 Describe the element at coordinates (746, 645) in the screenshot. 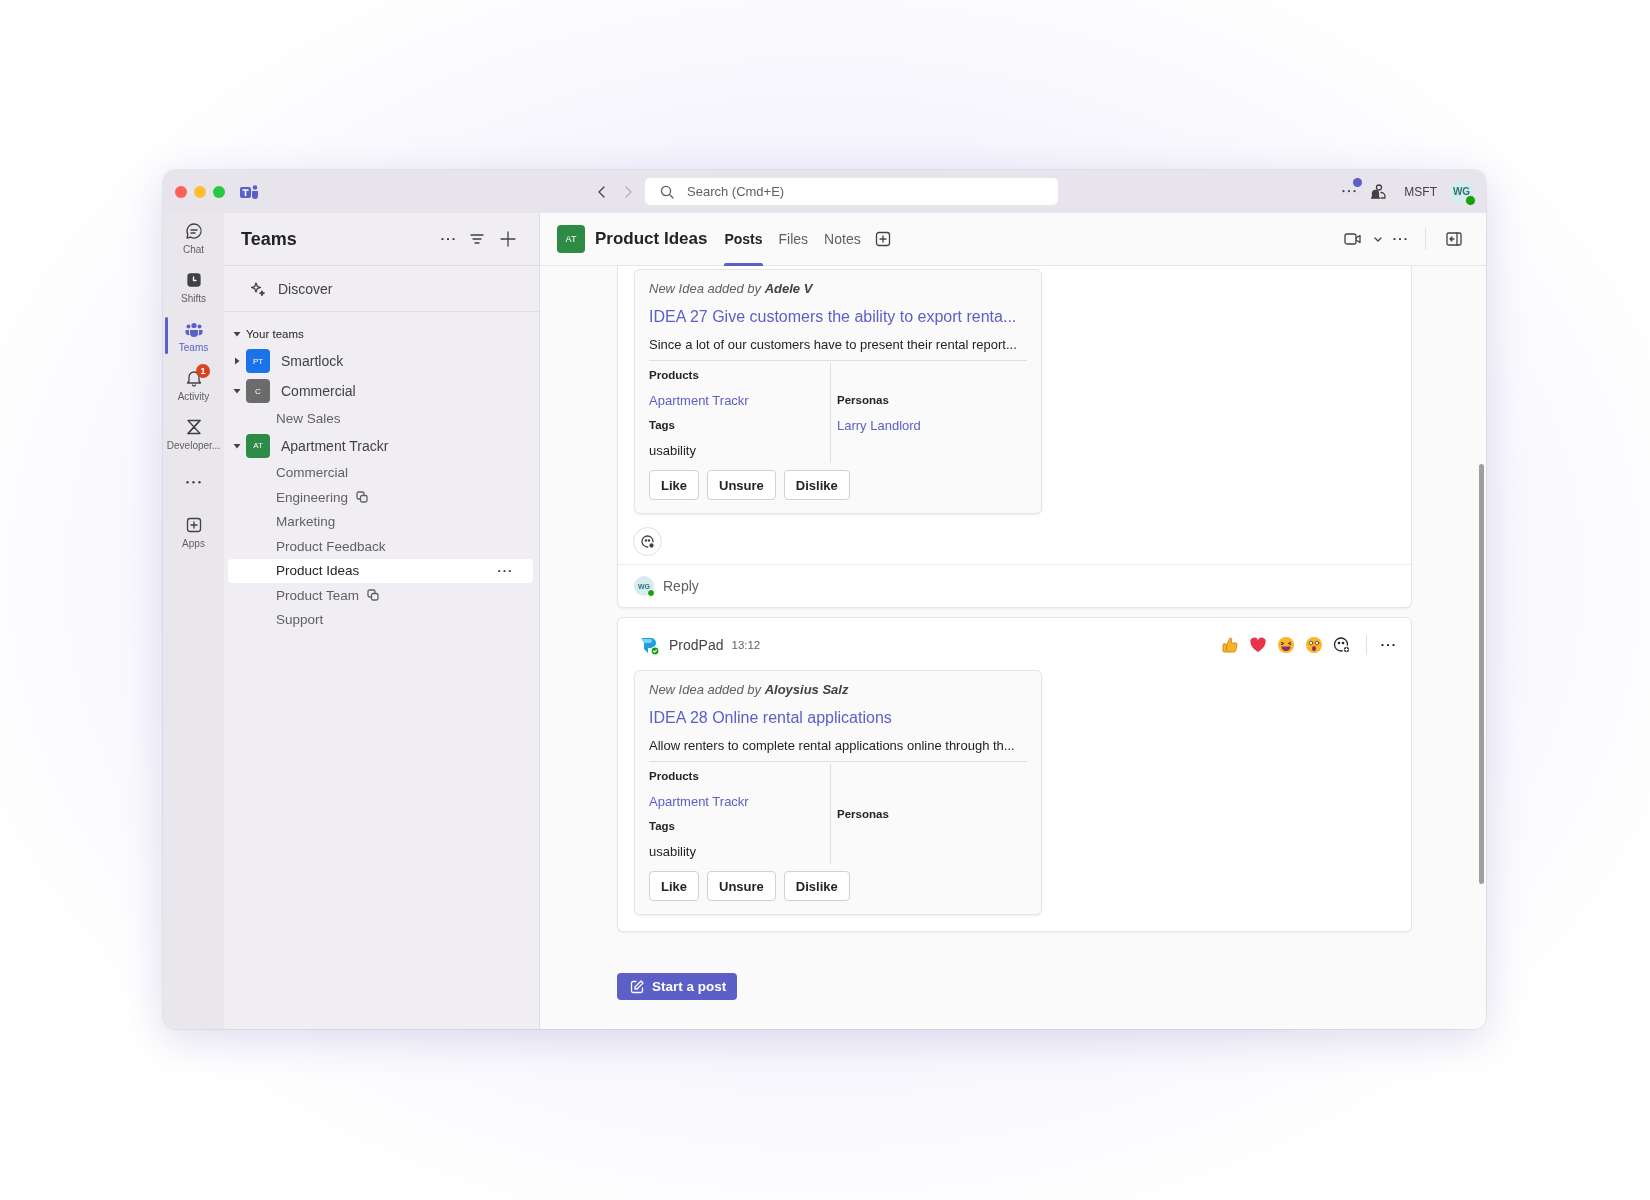

I see `message-time: 13:12` at that location.